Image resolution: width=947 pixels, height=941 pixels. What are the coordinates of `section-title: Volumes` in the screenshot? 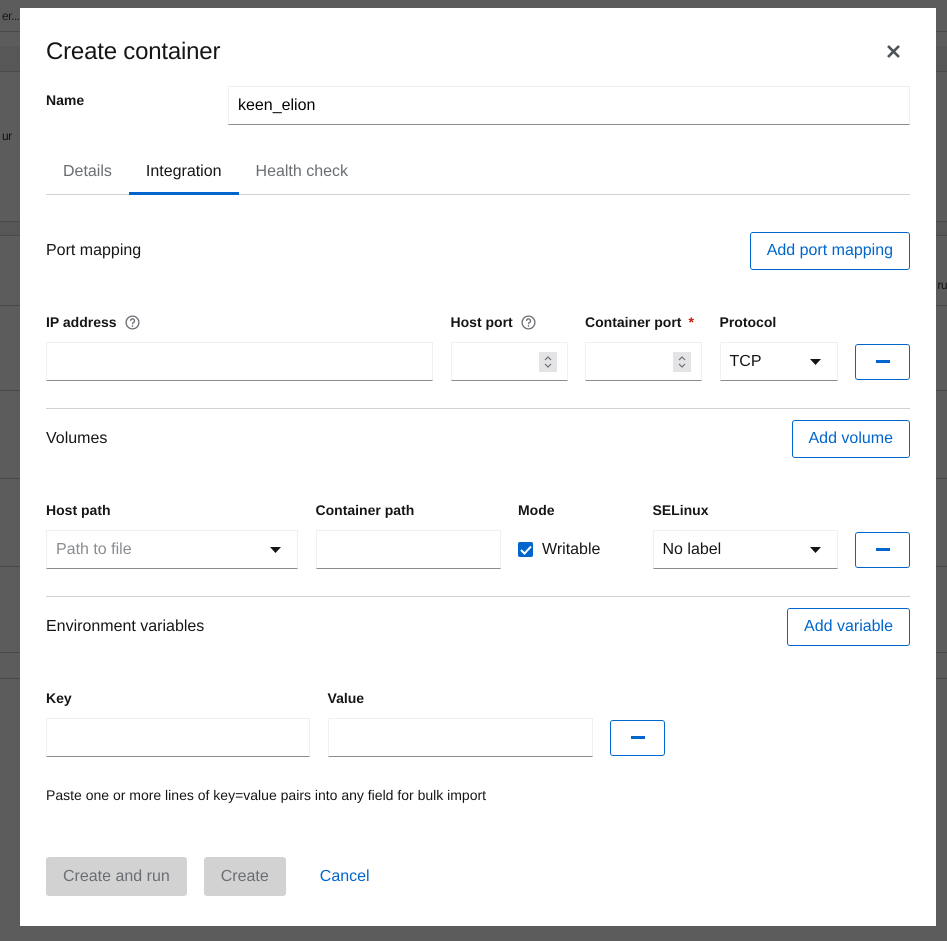 It's located at (77, 439).